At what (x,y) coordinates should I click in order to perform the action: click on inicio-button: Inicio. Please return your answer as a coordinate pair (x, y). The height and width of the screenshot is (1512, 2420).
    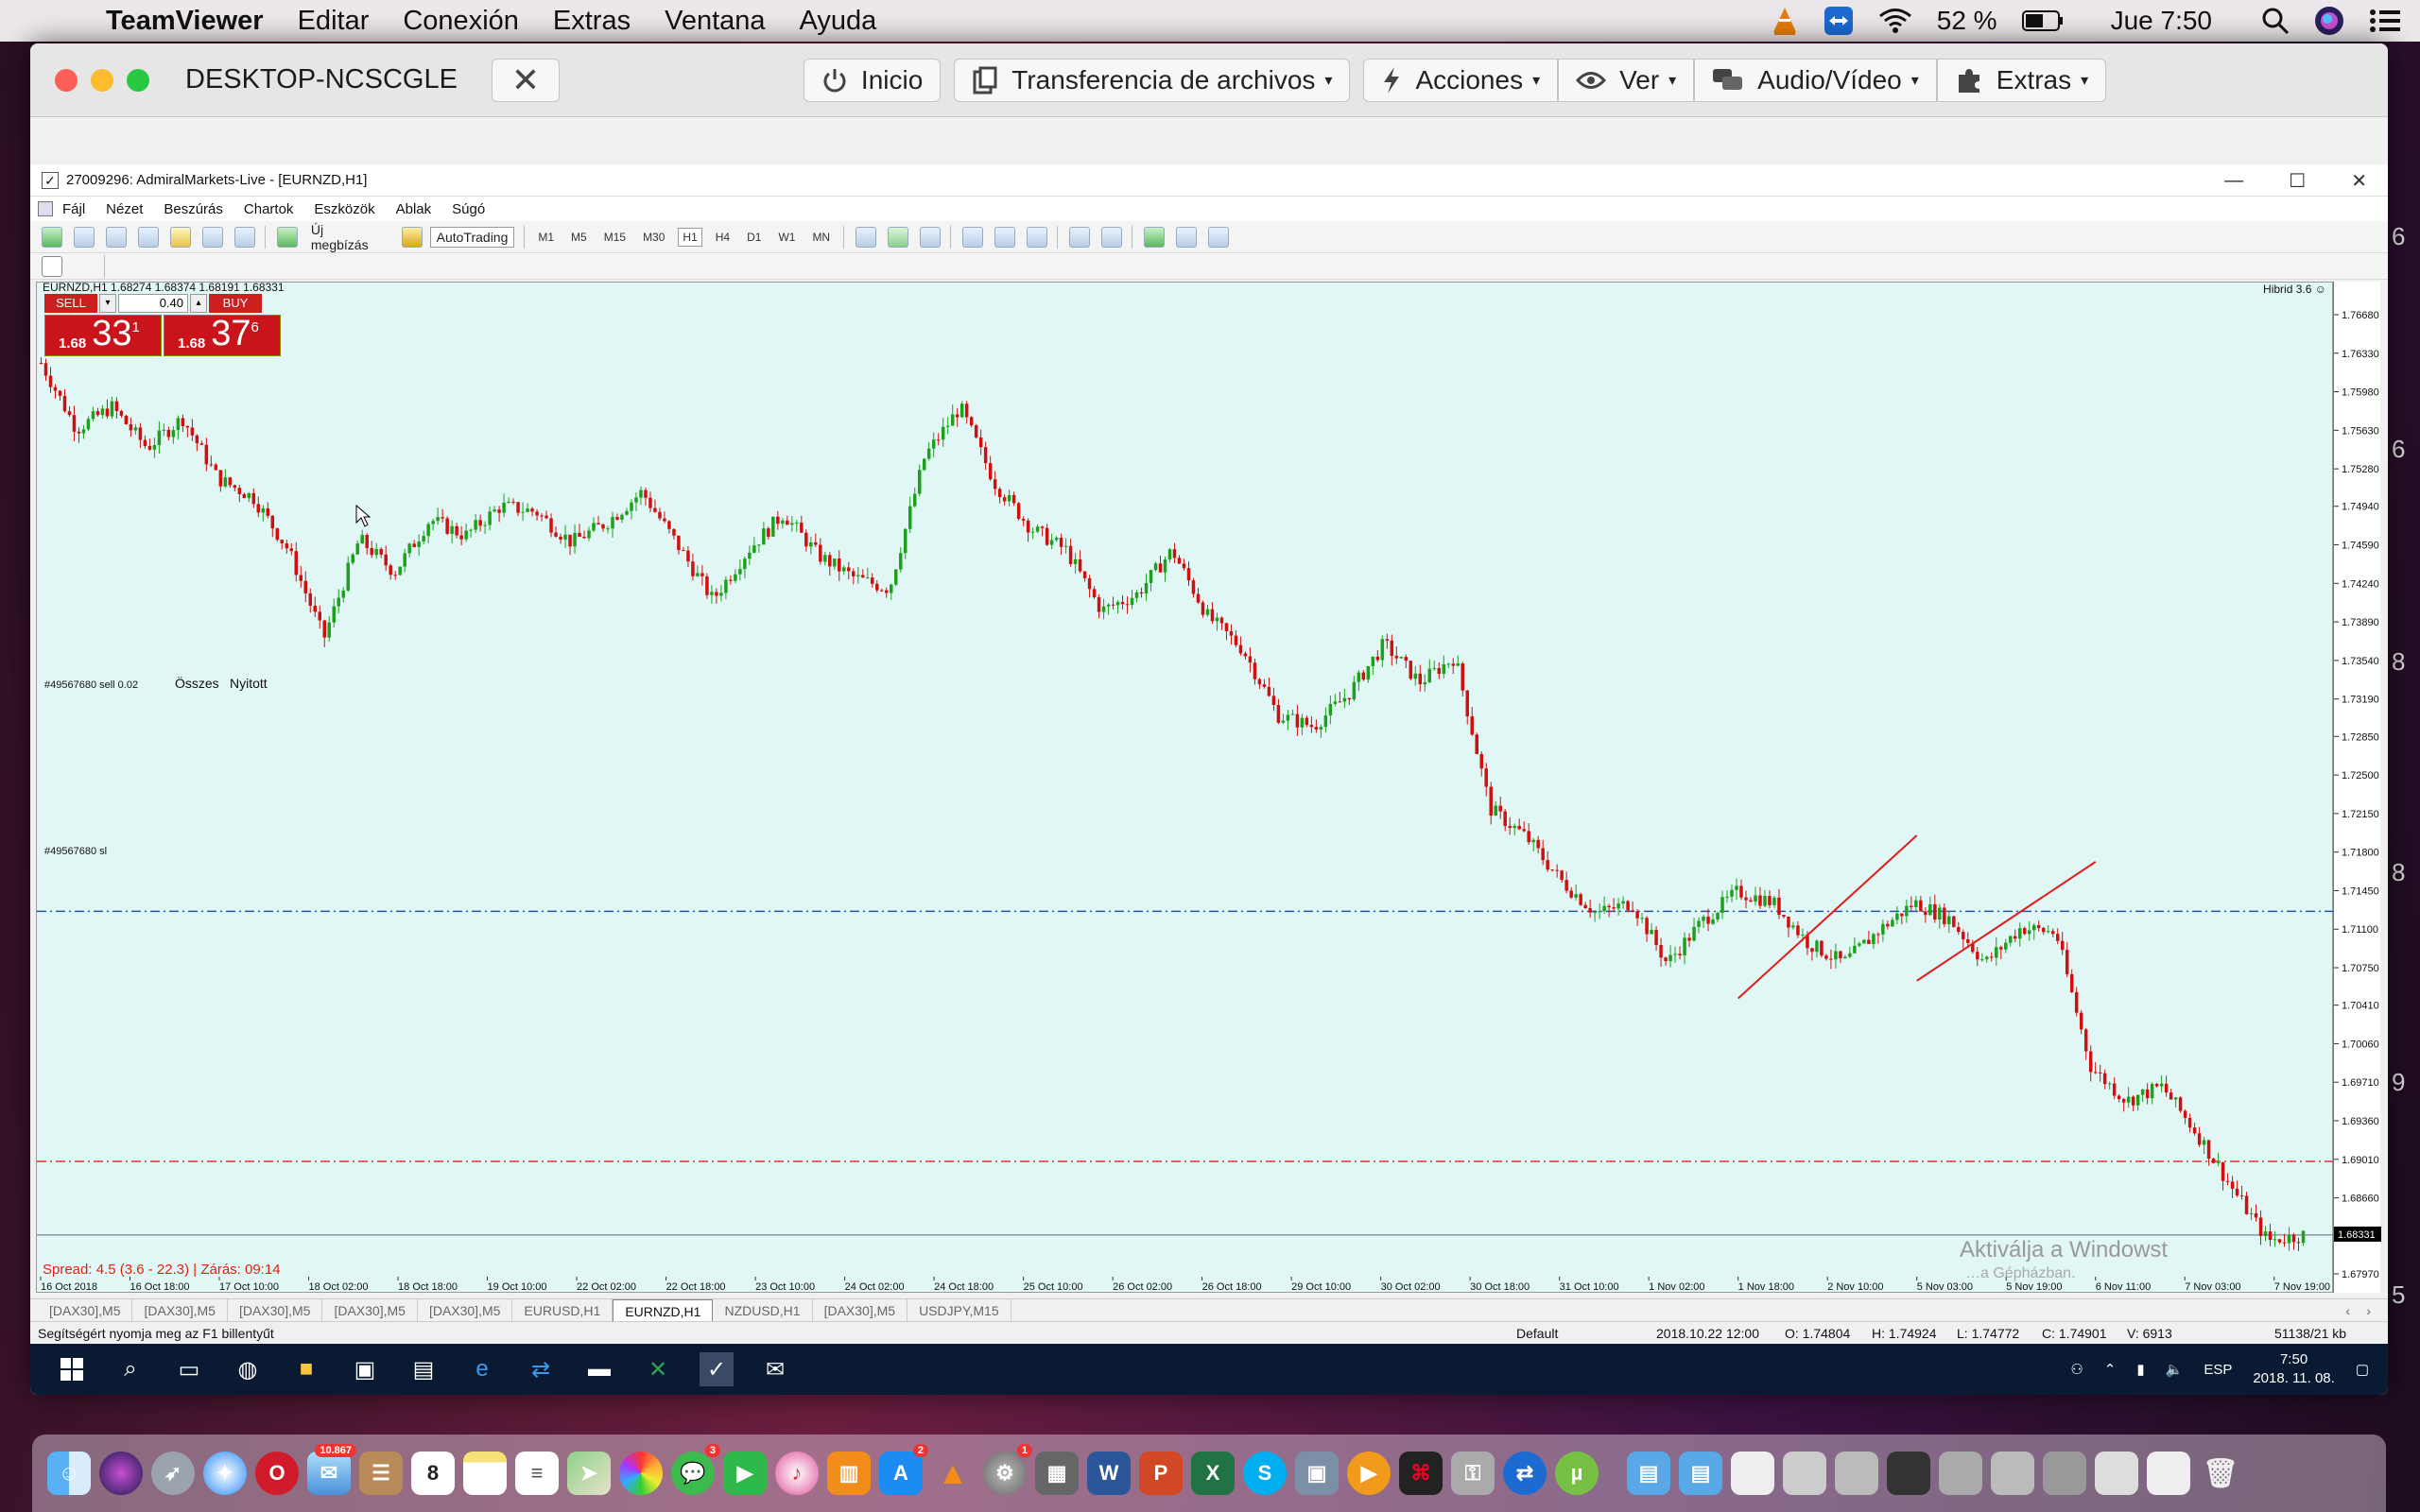
    Looking at the image, I should click on (872, 80).